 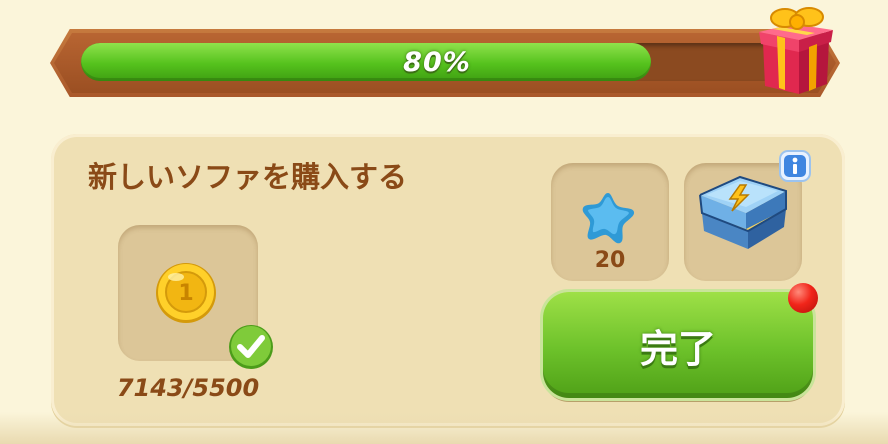 What do you see at coordinates (678, 345) in the screenshot?
I see `complete-button: 完了` at bounding box center [678, 345].